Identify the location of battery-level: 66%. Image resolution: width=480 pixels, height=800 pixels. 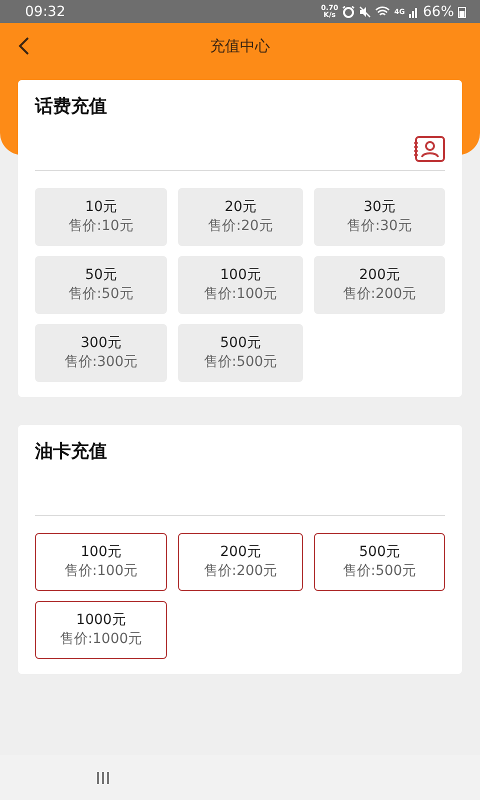
(438, 12).